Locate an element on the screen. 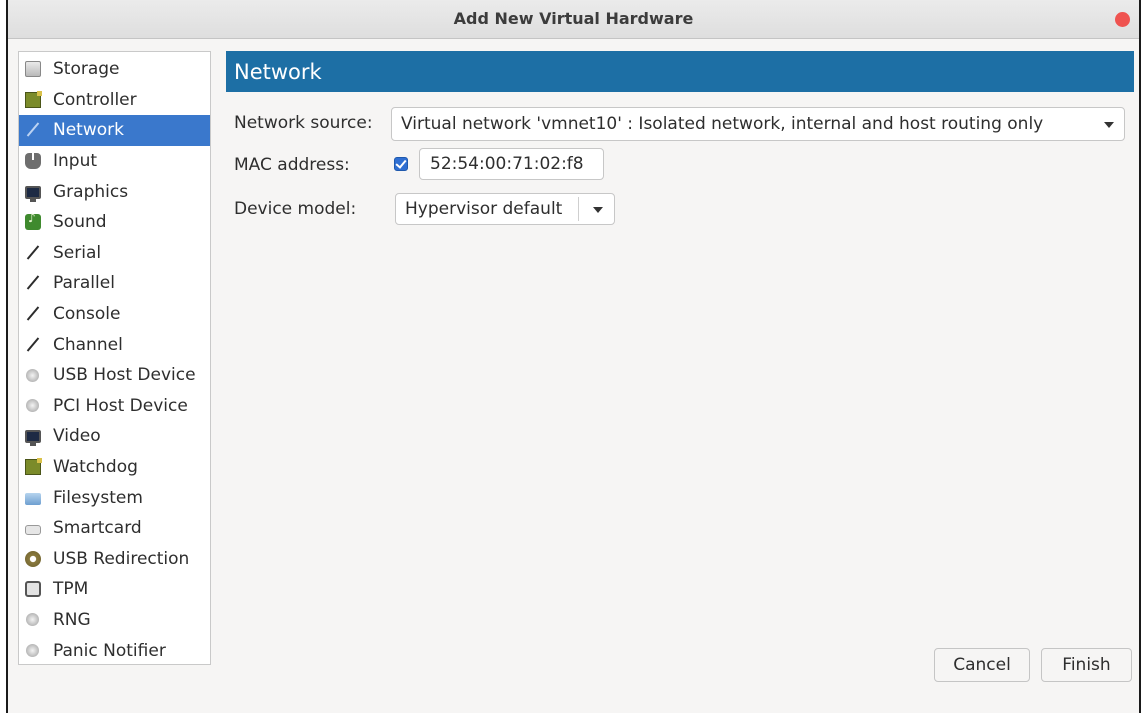  sidebar-item-label: Console is located at coordinates (87, 314).